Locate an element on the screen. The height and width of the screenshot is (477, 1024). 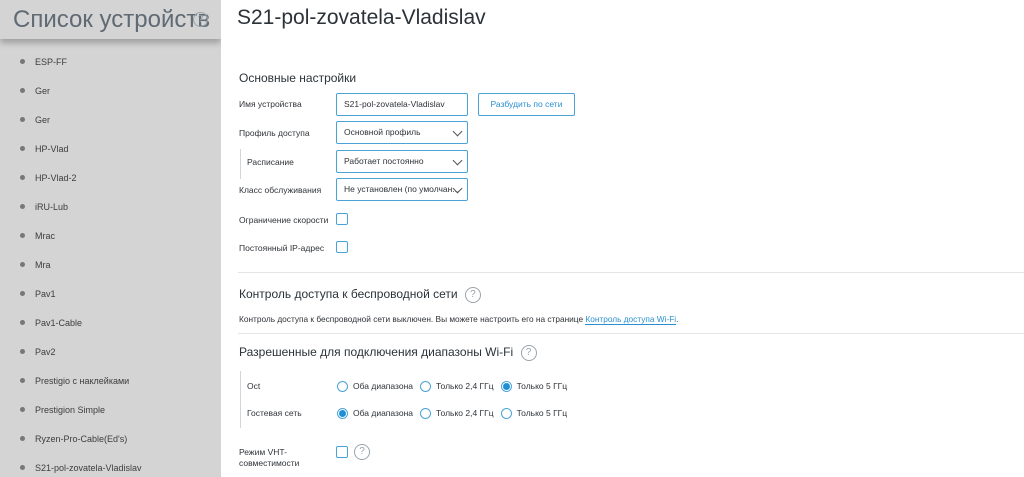
device-name: Pav1-Cable is located at coordinates (59, 322).